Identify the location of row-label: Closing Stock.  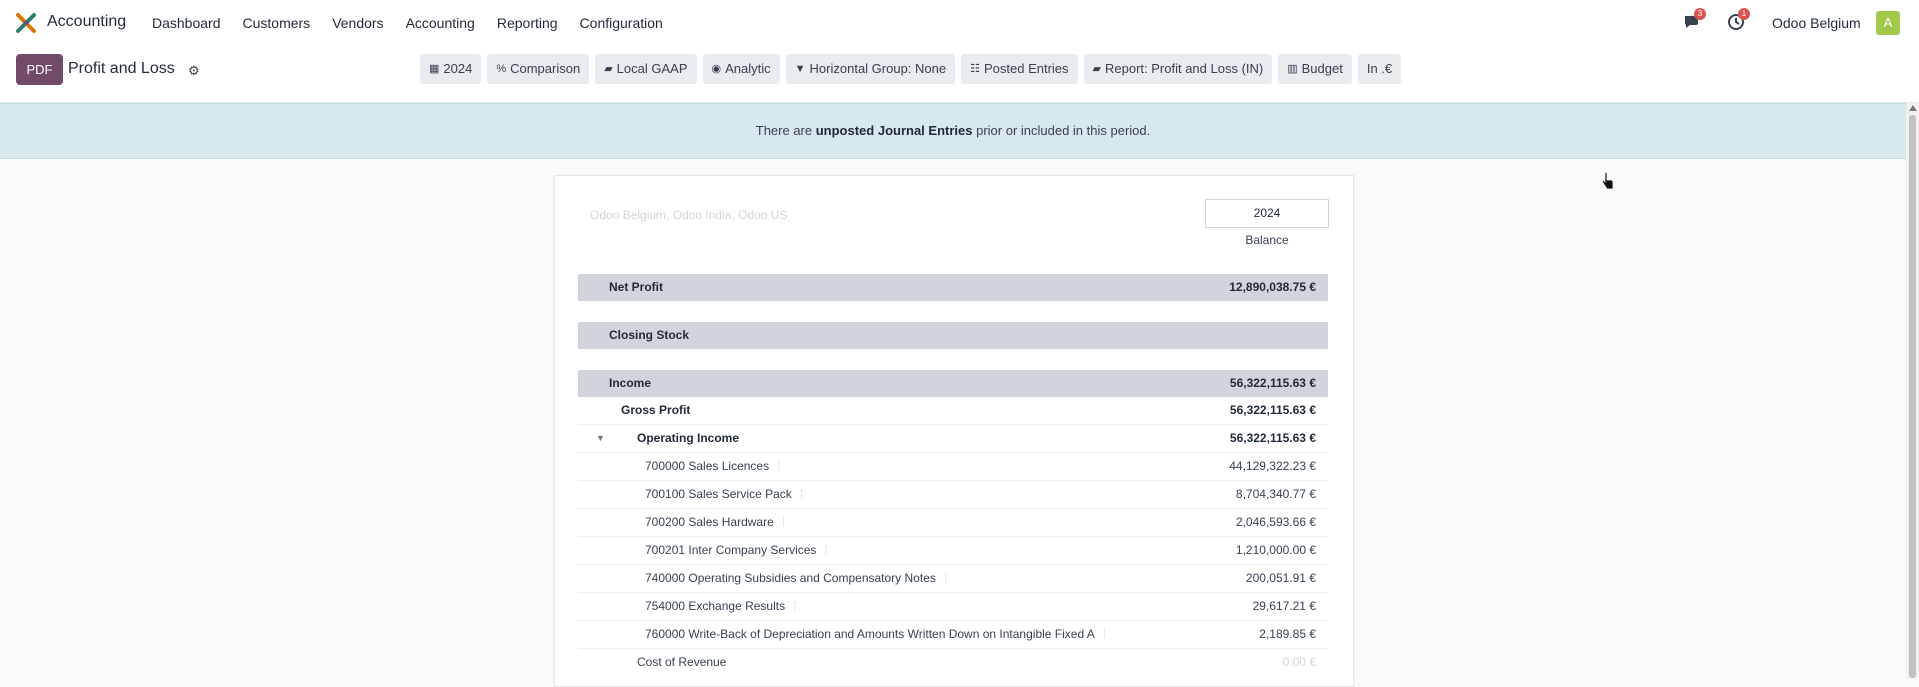
(649, 335).